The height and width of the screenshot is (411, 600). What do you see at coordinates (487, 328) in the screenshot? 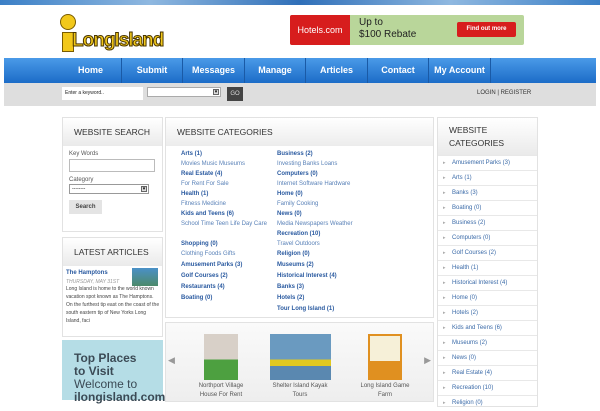
I see `sidebar-category-link: Kids and Teens (6)` at bounding box center [487, 328].